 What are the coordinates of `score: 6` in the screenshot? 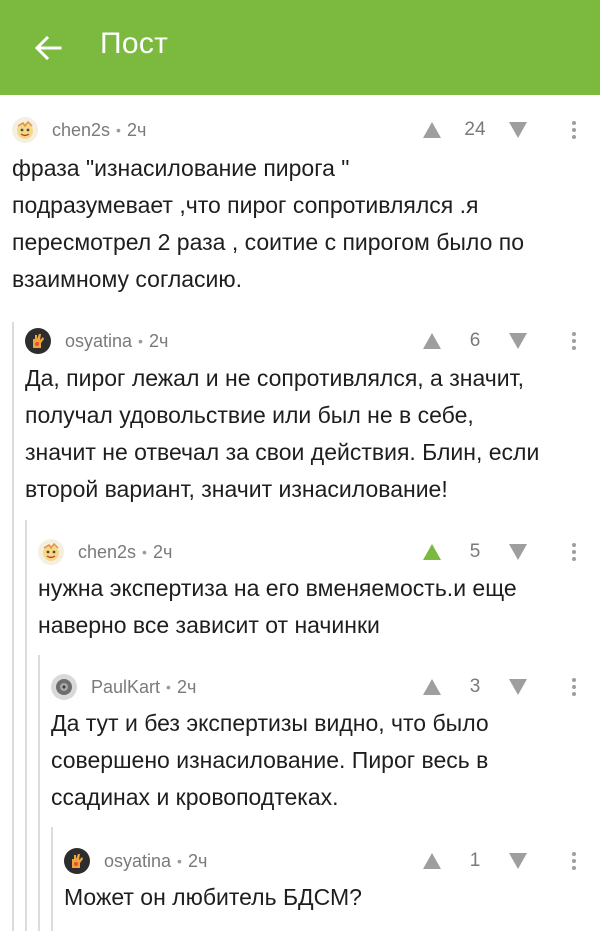 It's located at (475, 340).